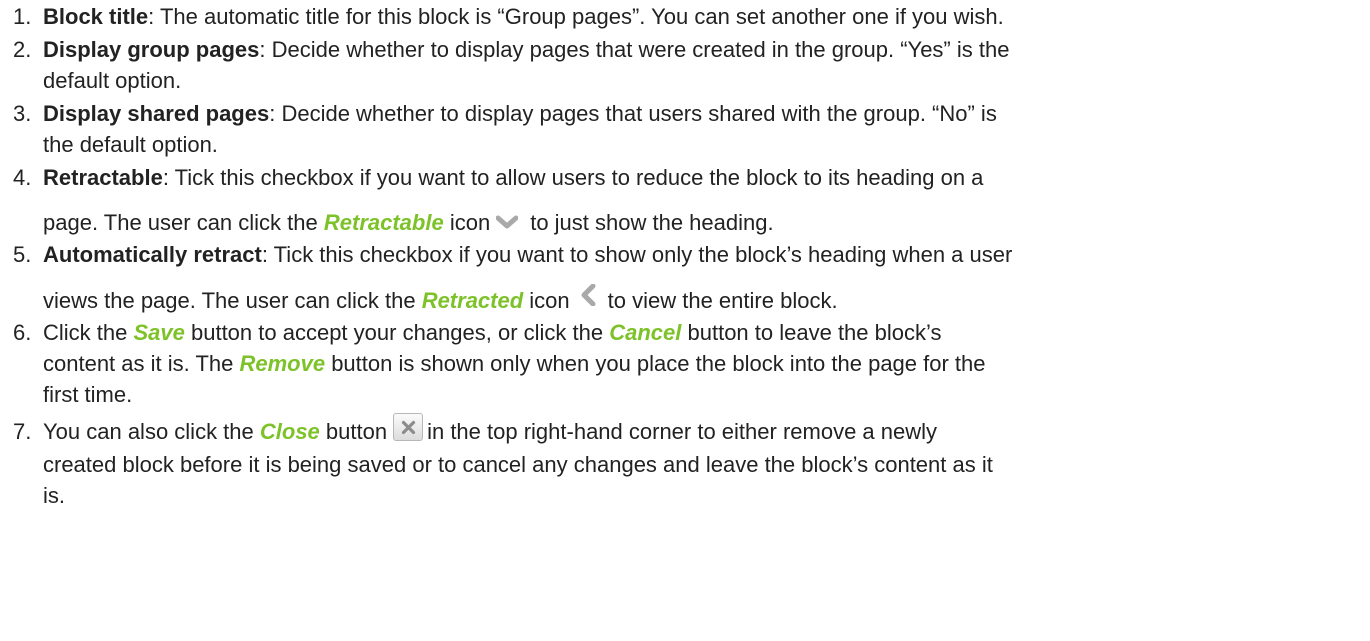  I want to click on chevron-down-icon, so click(507, 218).